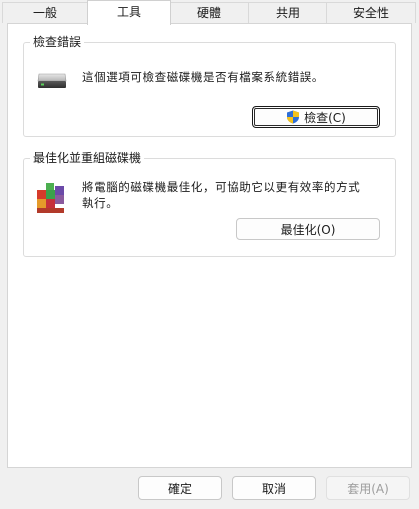 The image size is (419, 509). What do you see at coordinates (129, 12) in the screenshot?
I see `tab-tools: 工具` at bounding box center [129, 12].